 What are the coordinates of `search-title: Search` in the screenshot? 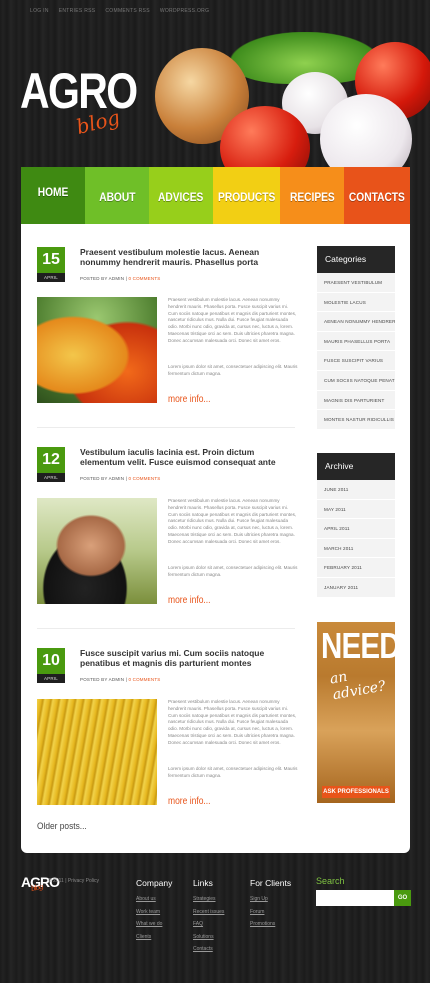 It's located at (330, 881).